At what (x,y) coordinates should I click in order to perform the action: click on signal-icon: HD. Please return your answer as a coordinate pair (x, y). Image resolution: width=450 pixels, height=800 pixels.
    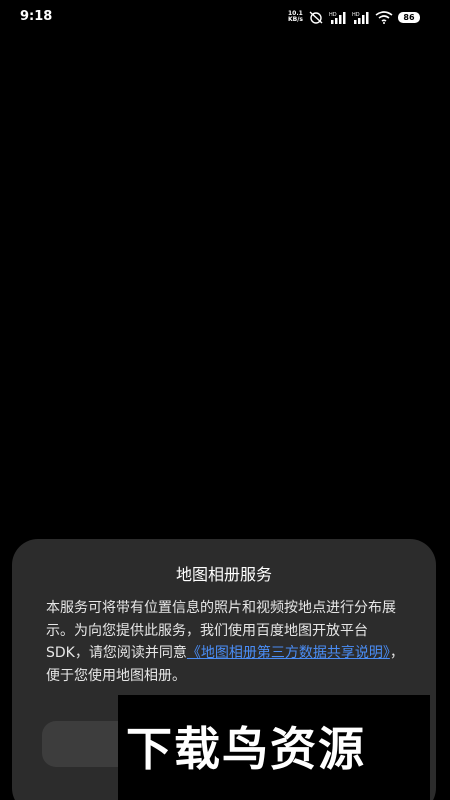
    Looking at the image, I should click on (360, 17).